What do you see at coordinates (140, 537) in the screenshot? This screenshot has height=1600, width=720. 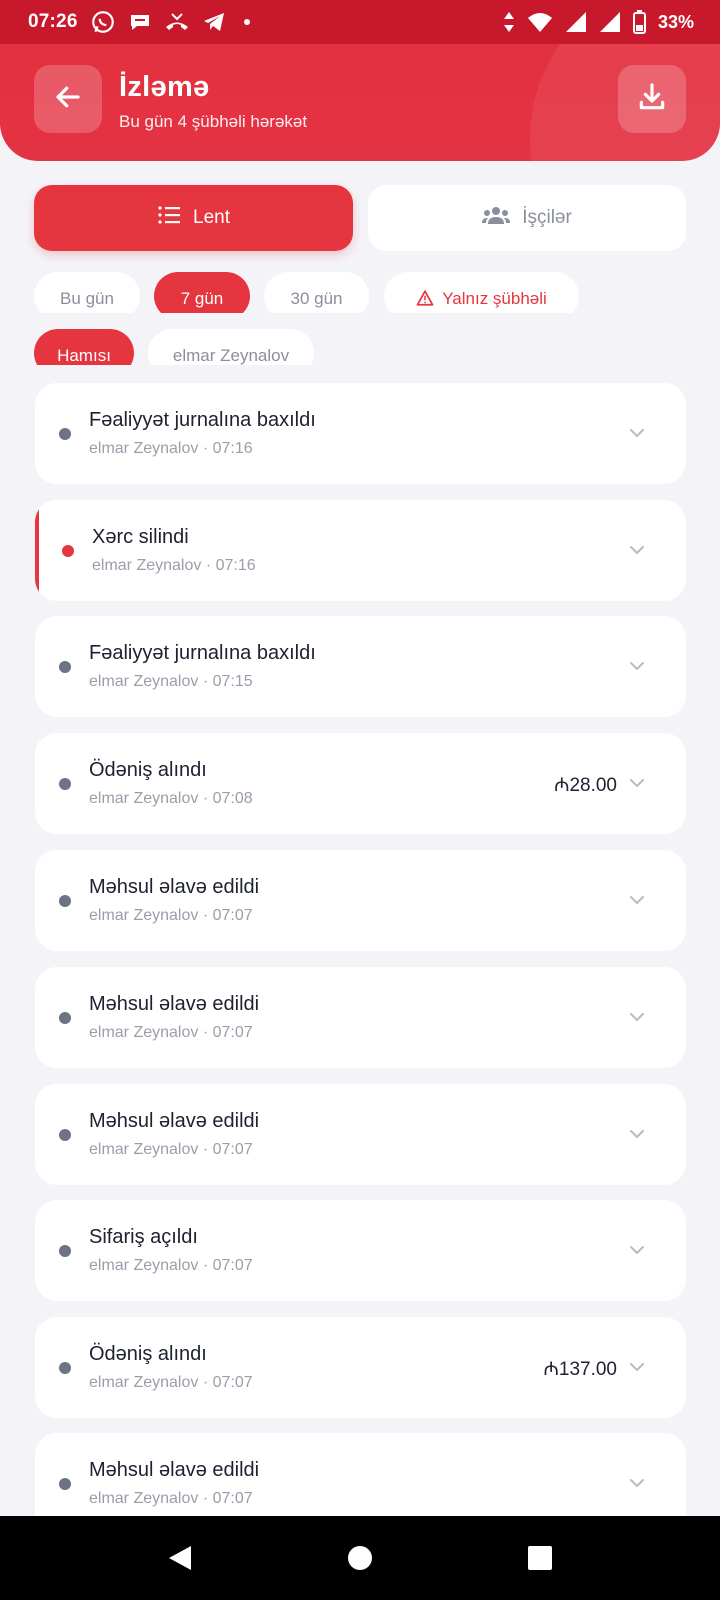 I see `activity-title: Xərc silindi` at bounding box center [140, 537].